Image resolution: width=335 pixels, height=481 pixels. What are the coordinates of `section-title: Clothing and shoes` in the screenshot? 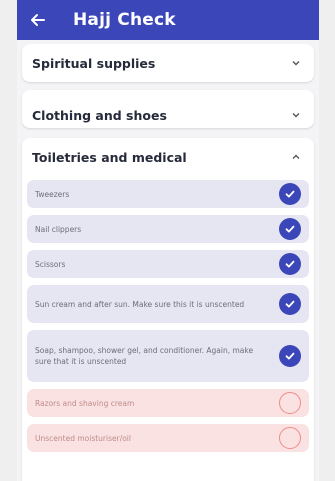 It's located at (99, 115).